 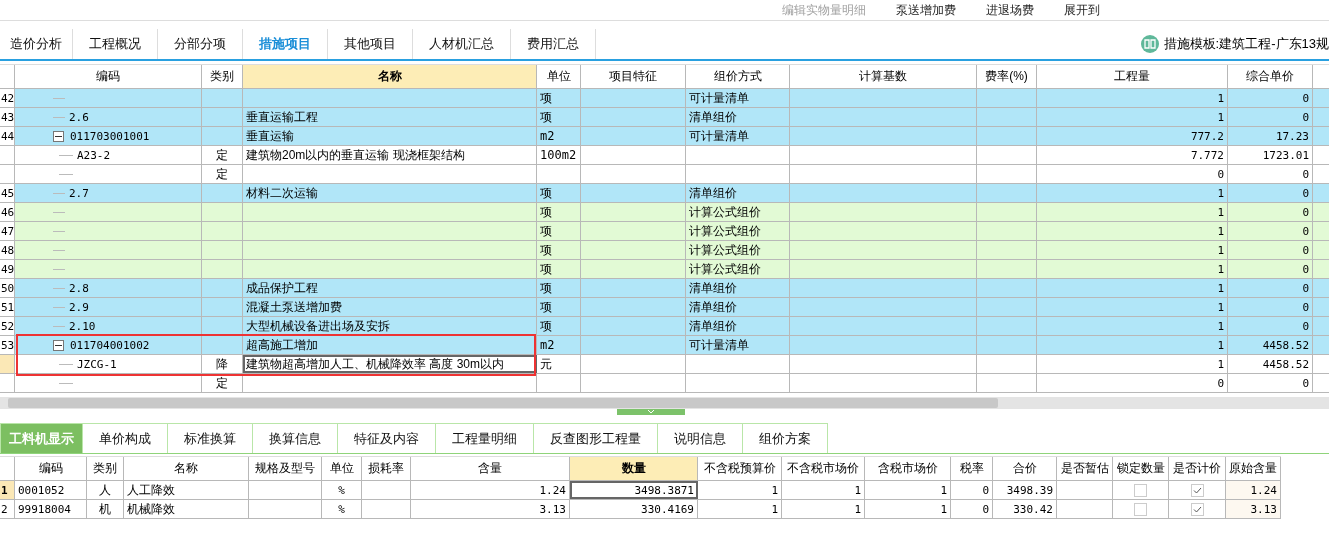 I want to click on table-row: 46 项 计算公式组价 1 0, so click(x=664, y=212).